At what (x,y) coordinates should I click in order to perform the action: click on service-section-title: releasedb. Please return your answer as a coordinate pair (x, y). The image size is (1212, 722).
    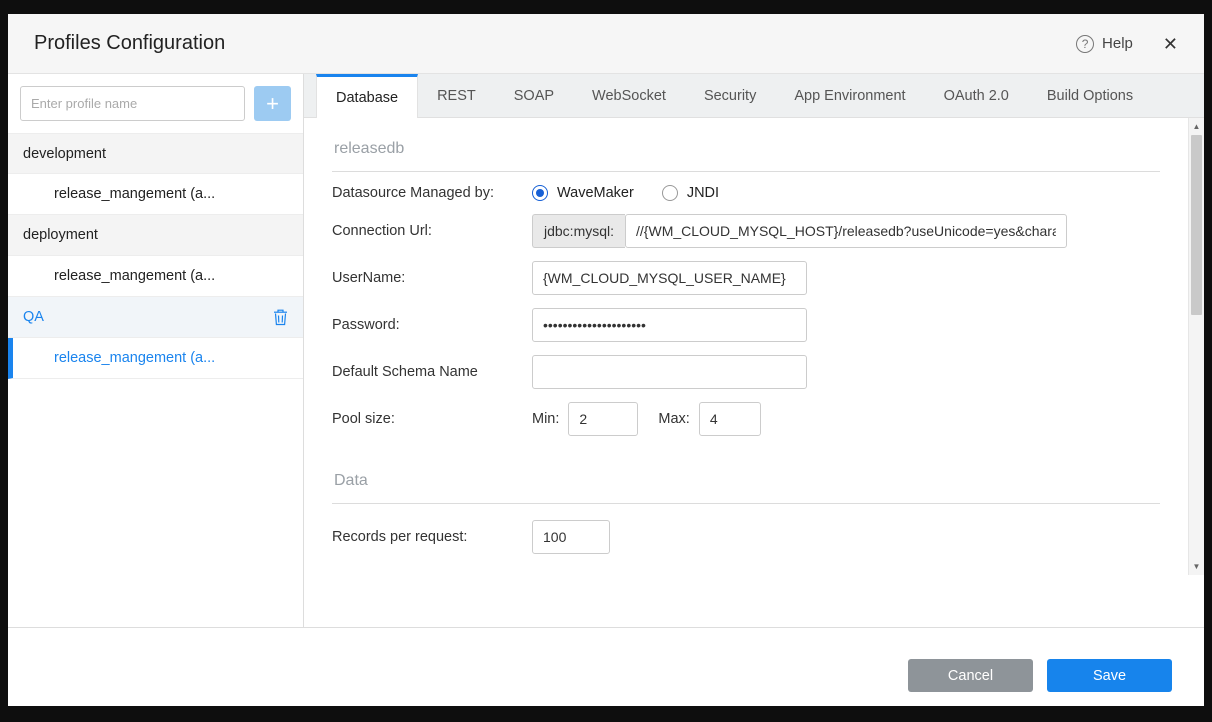
    Looking at the image, I should click on (746, 147).